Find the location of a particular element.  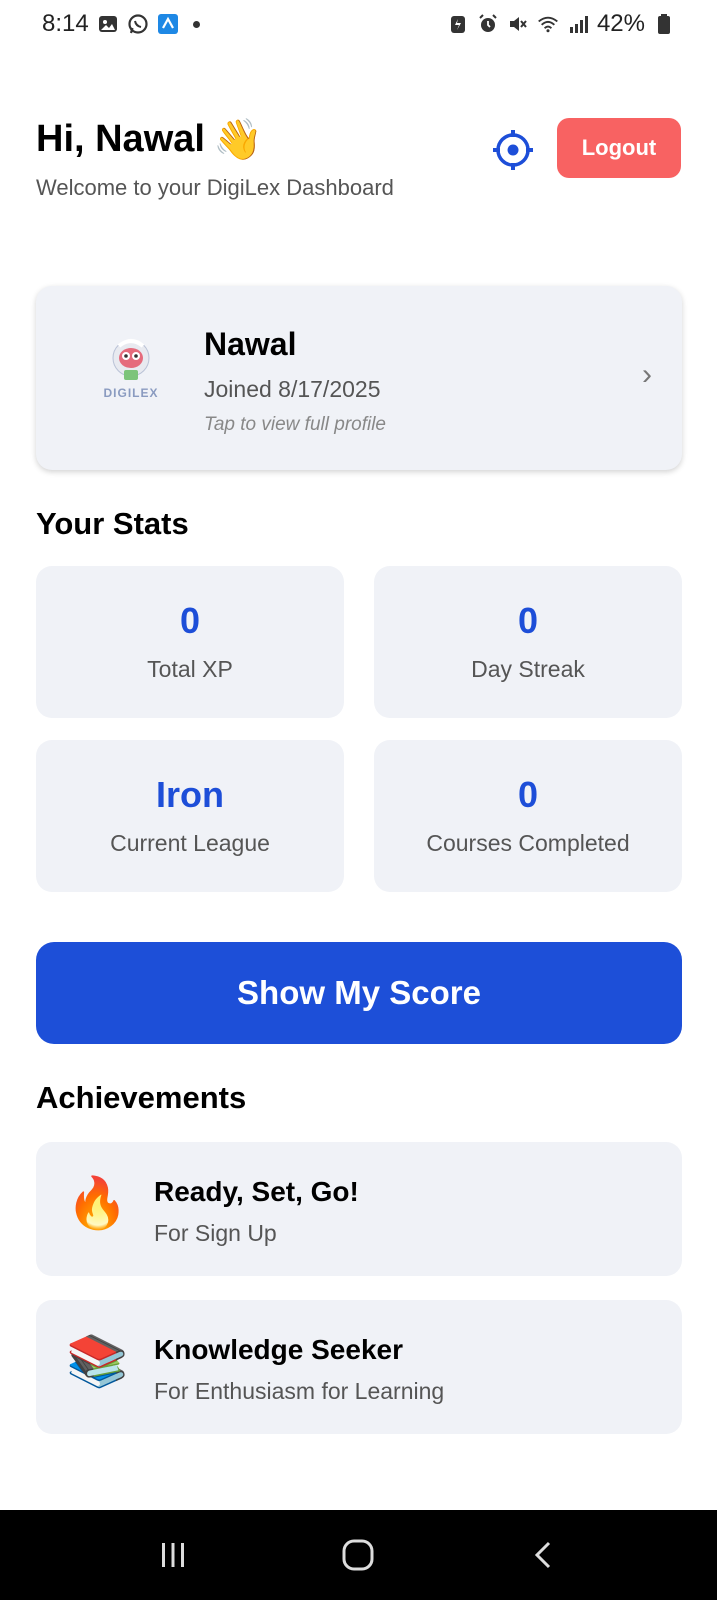

battery-percent: 42% is located at coordinates (620, 23).